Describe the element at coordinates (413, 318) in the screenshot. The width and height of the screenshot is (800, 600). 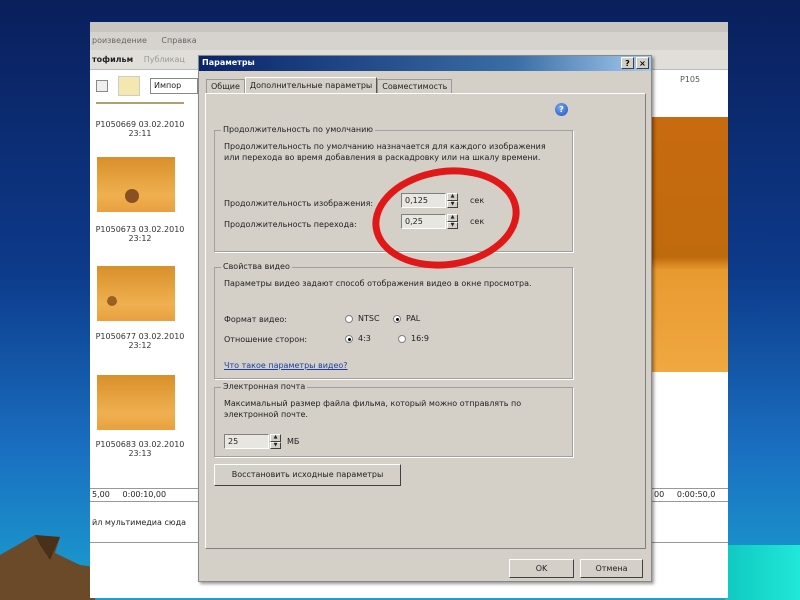
I see `radio-label: PAL` at that location.